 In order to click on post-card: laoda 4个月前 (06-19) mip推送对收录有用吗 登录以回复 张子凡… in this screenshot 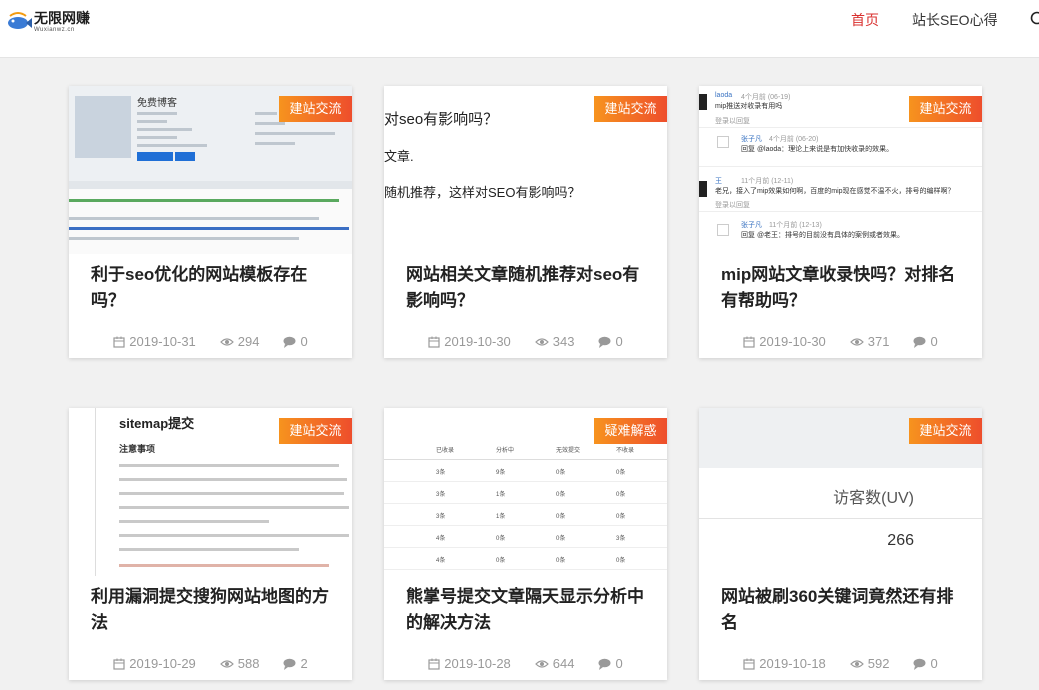, I will do `click(840, 222)`.